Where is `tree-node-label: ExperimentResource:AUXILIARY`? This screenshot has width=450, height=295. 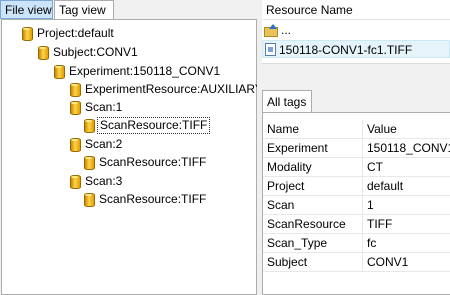 tree-node-label: ExperimentResource:AUXILIARY is located at coordinates (174, 89).